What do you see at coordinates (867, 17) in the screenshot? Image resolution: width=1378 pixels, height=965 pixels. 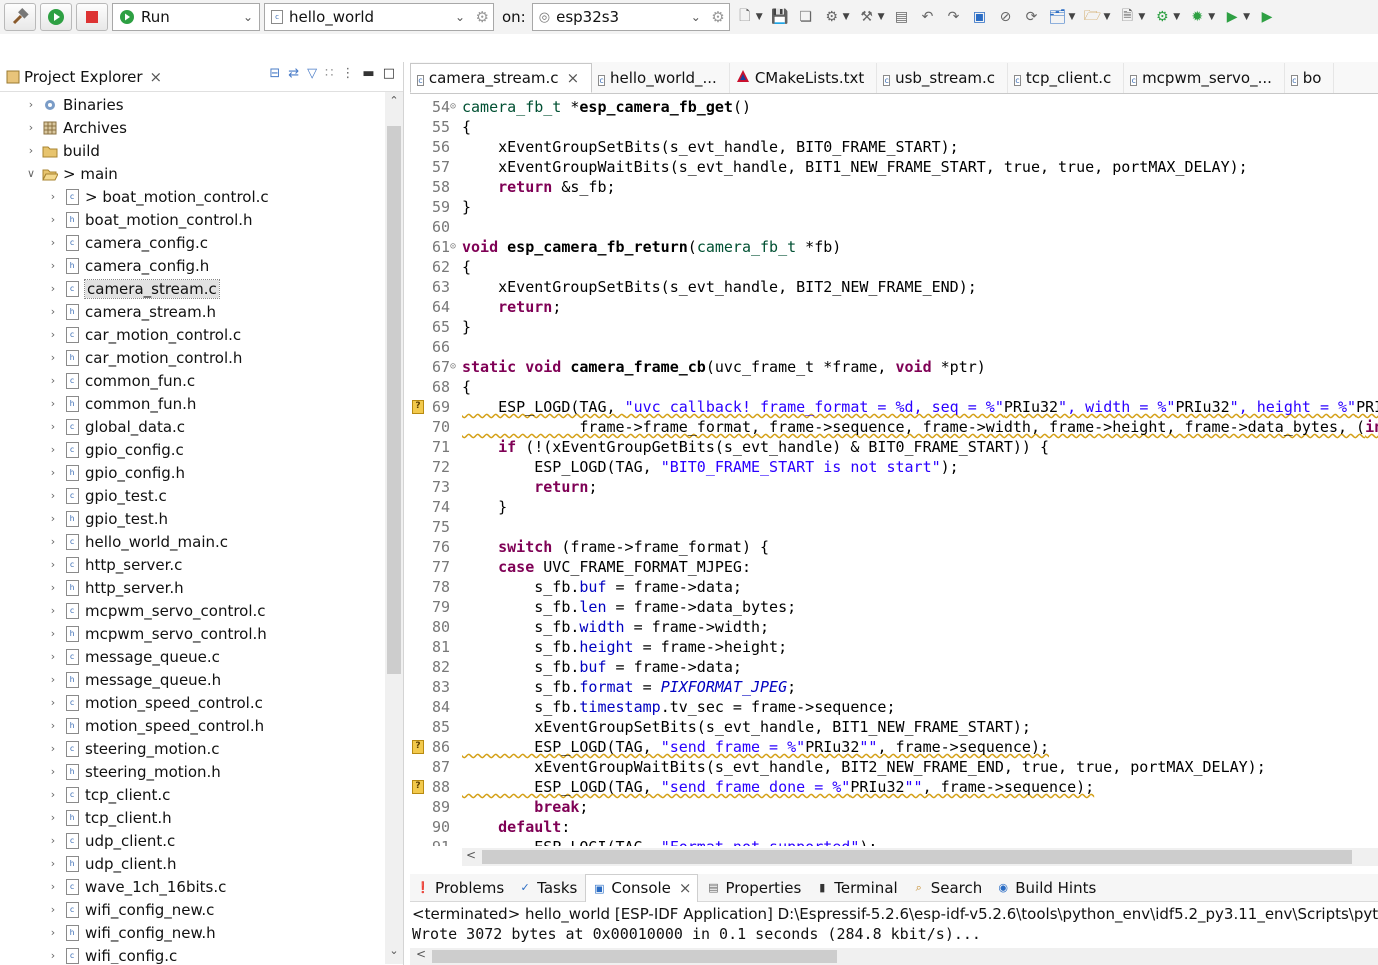 I see `build-tools-icon: ⚒` at bounding box center [867, 17].